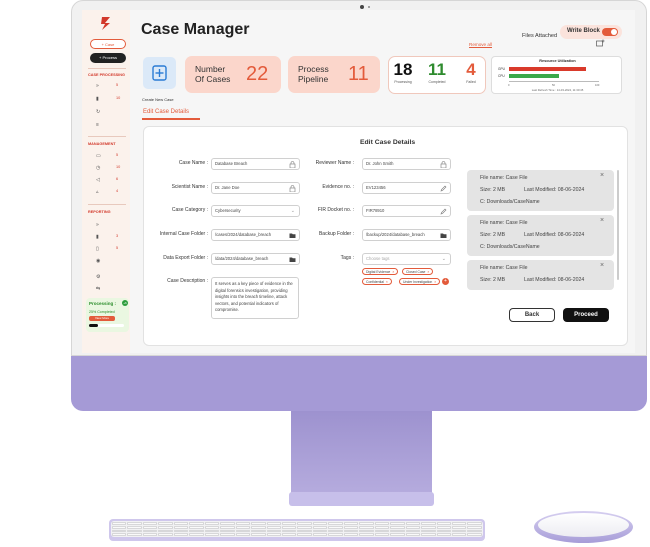 The image size is (650, 547). Describe the element at coordinates (443, 235) in the screenshot. I see `folder-icon` at that location.